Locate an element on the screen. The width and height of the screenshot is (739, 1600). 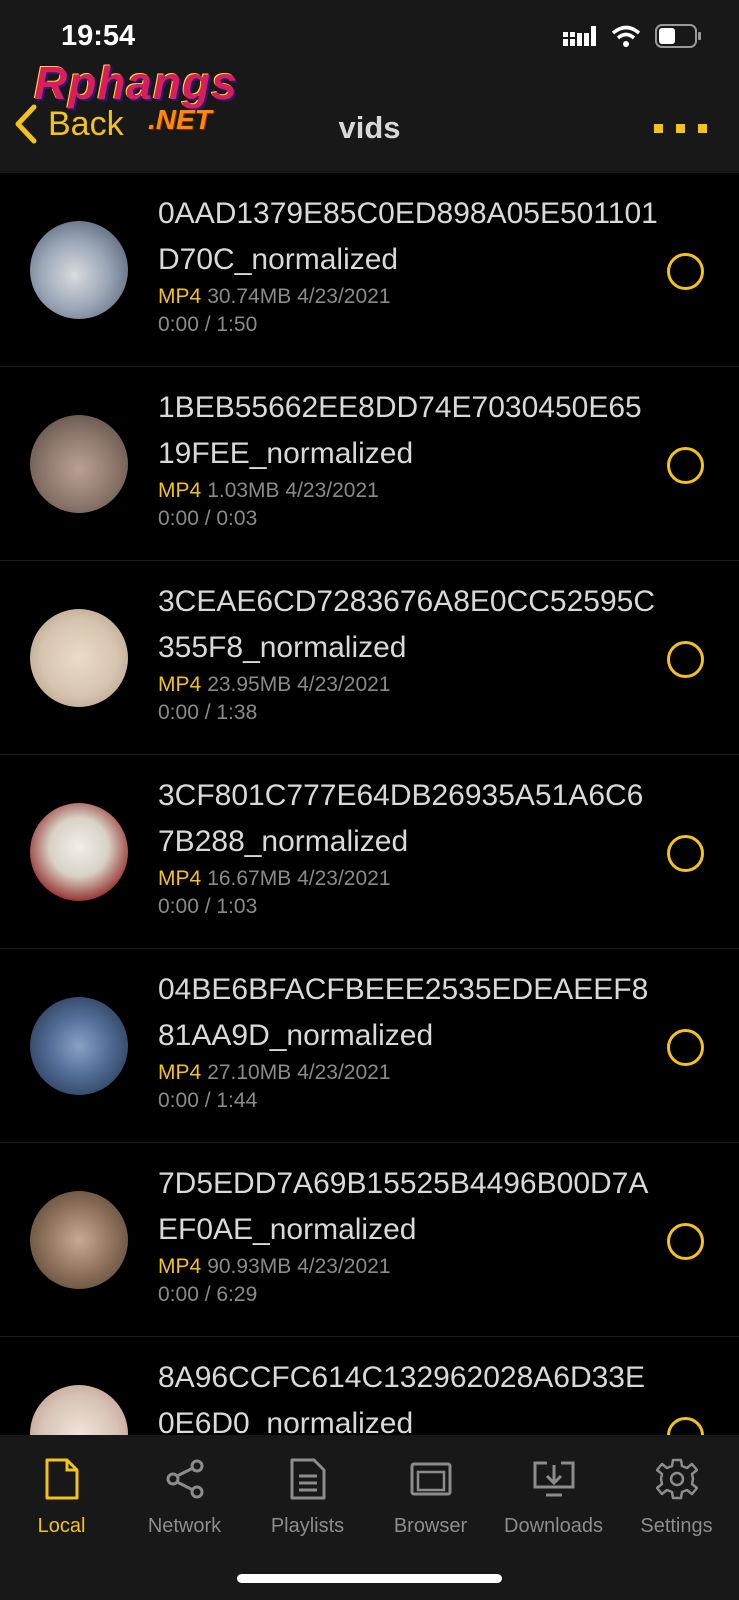
video-meta: MP4 1.03MB 4/23/2021 is located at coordinates (268, 491).